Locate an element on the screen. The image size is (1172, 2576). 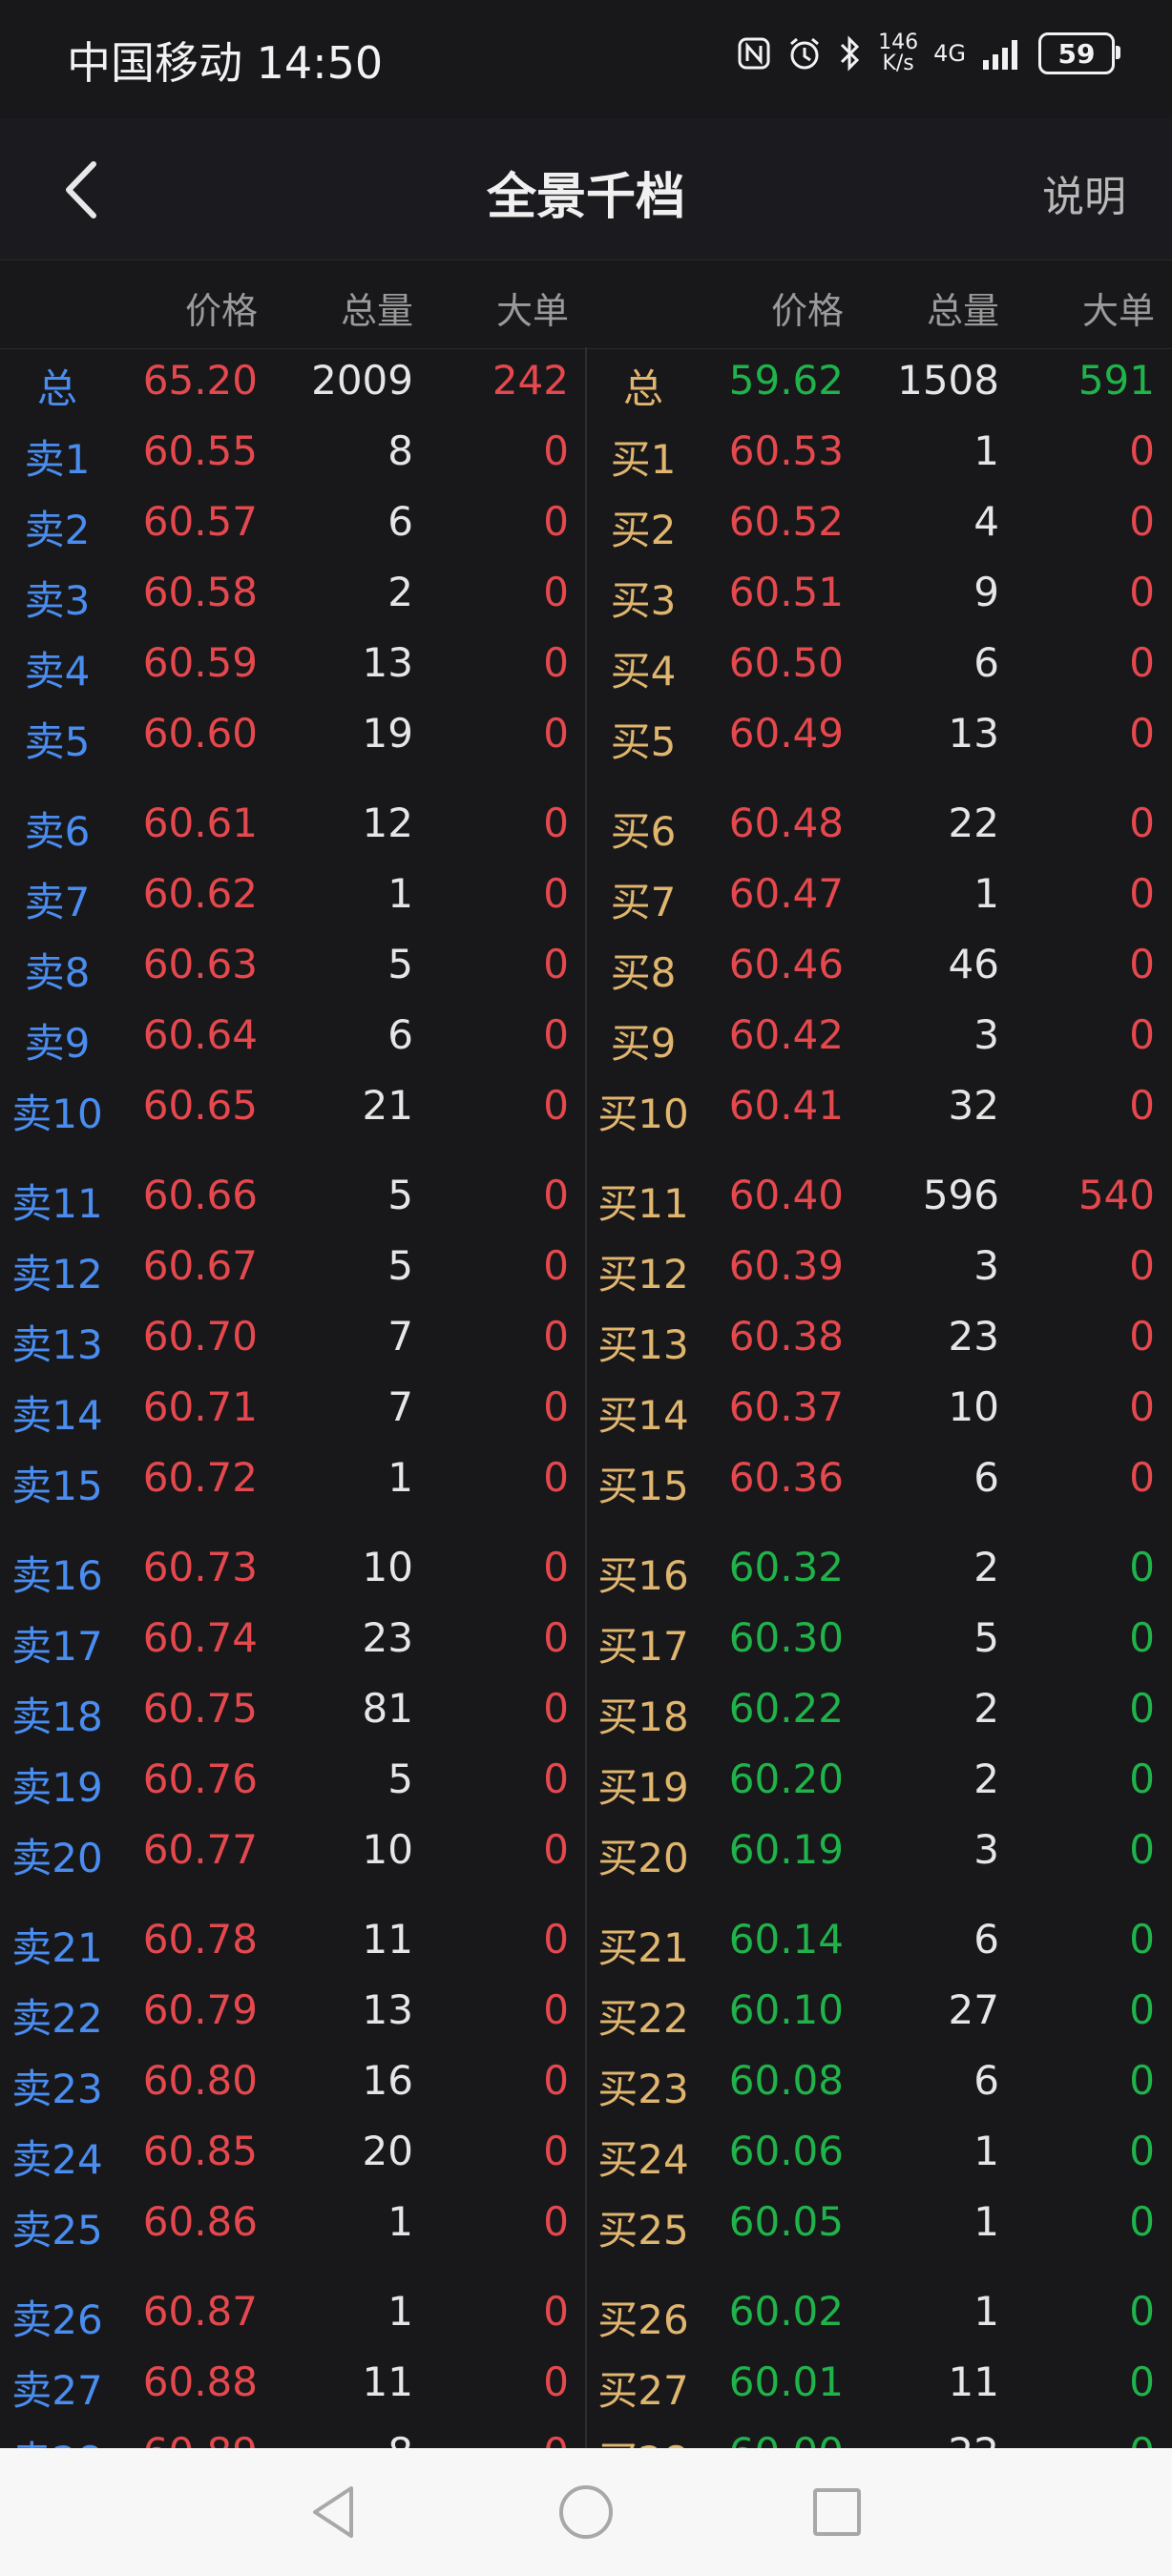
bid-price: 60.05 is located at coordinates (786, 2221).